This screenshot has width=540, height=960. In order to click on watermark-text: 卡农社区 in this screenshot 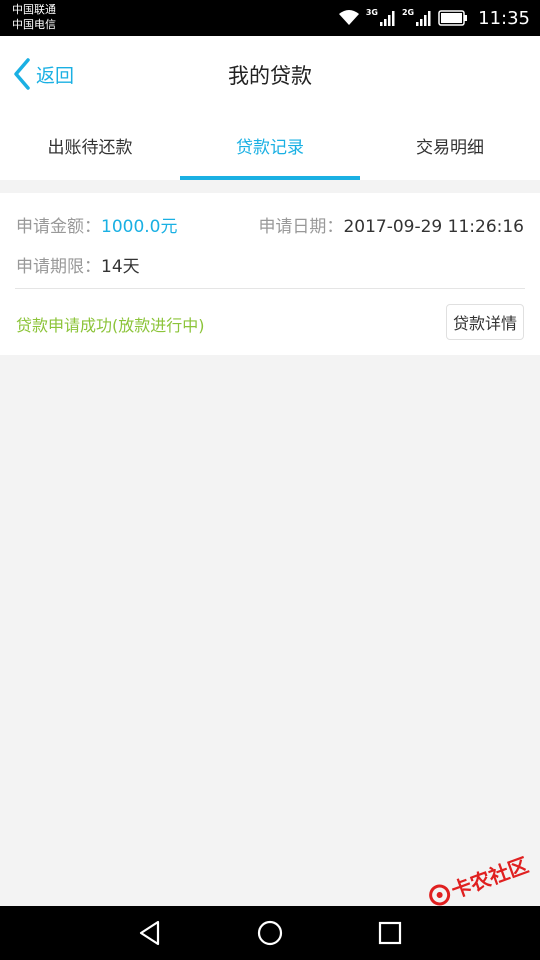, I will do `click(490, 877)`.